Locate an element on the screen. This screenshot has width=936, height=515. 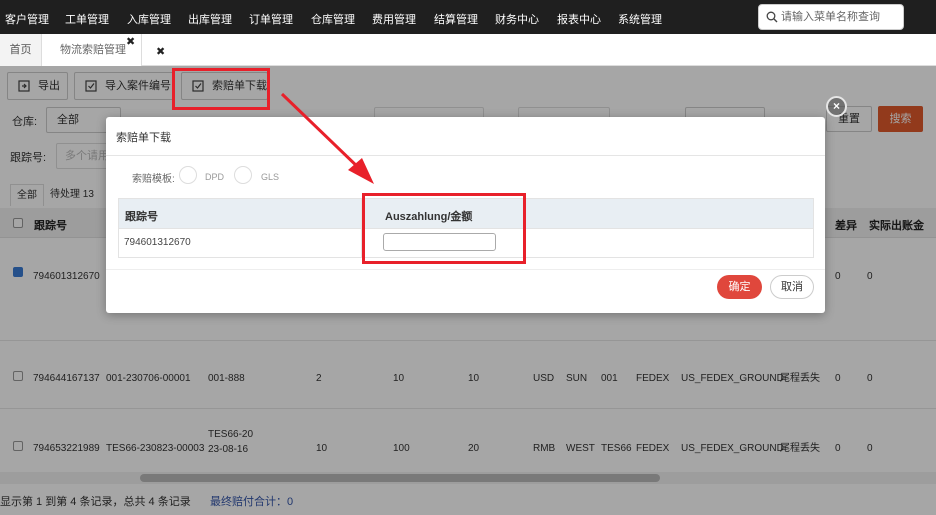
nav-item-customer: 客户管理 is located at coordinates (27, 19).